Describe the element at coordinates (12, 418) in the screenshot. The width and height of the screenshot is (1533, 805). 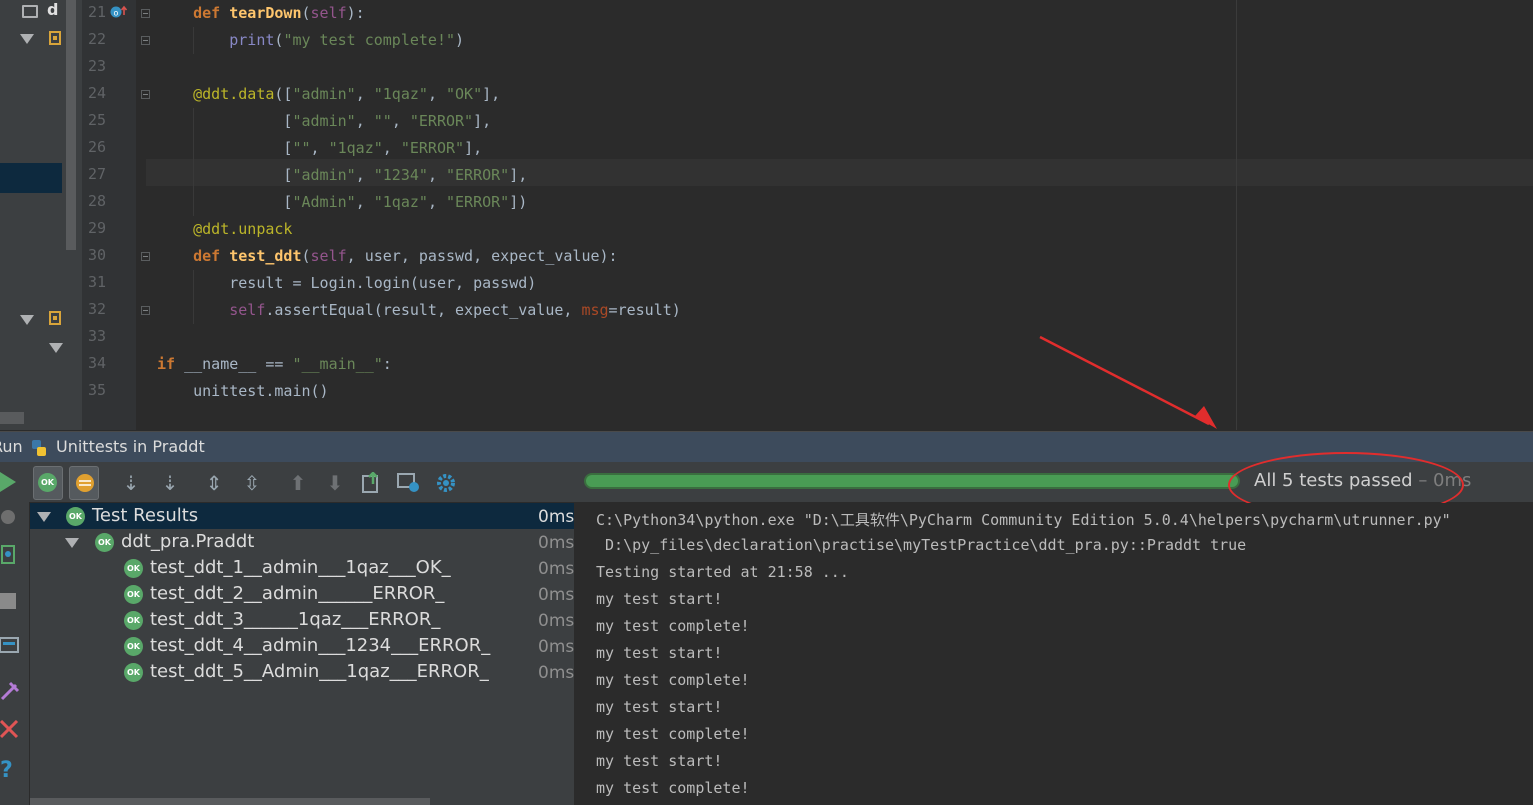
I see `project-tree-hscrollbar` at that location.